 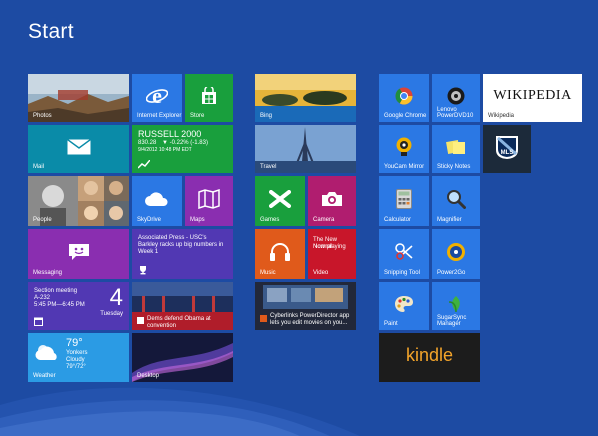 What do you see at coordinates (42, 116) in the screenshot?
I see `photos-label: Photos` at bounding box center [42, 116].